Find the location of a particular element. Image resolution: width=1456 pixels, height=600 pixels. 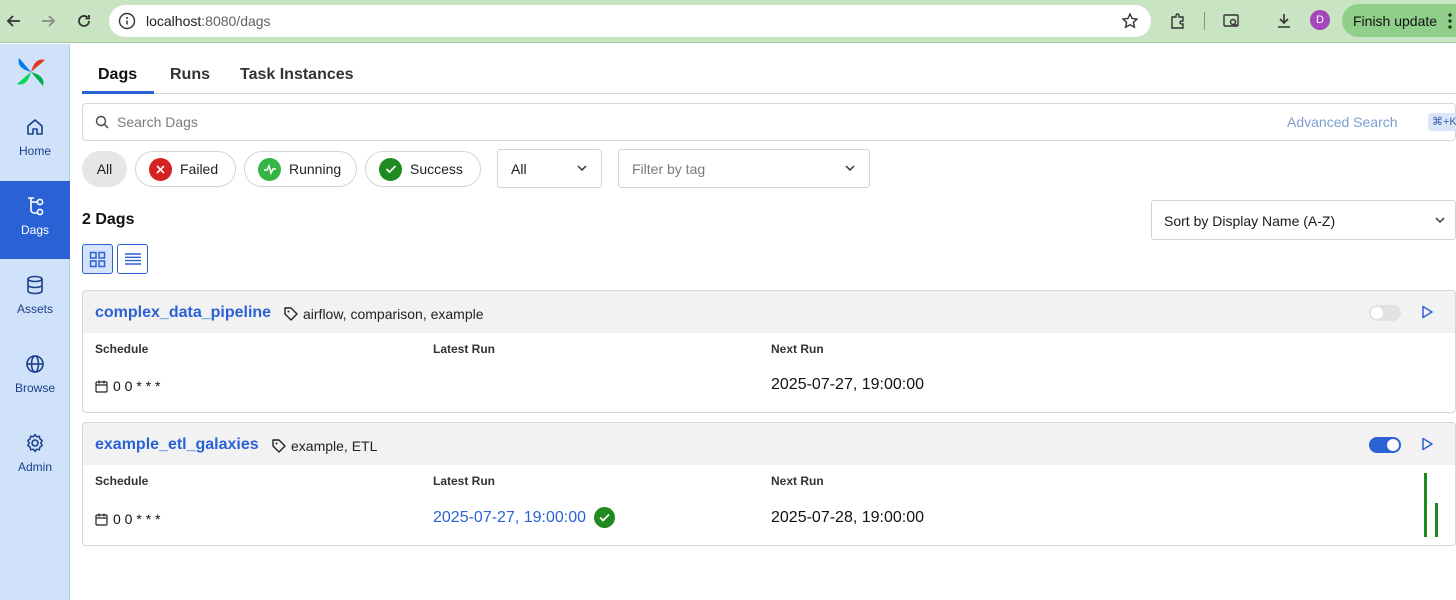

sidebar-item-browse: Browse is located at coordinates (35, 392).